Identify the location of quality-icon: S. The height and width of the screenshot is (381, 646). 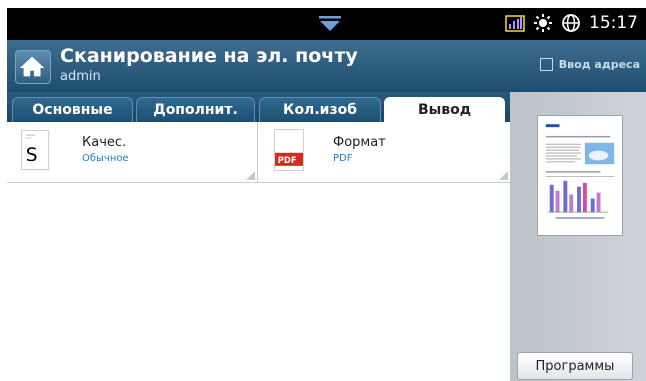
(35, 150).